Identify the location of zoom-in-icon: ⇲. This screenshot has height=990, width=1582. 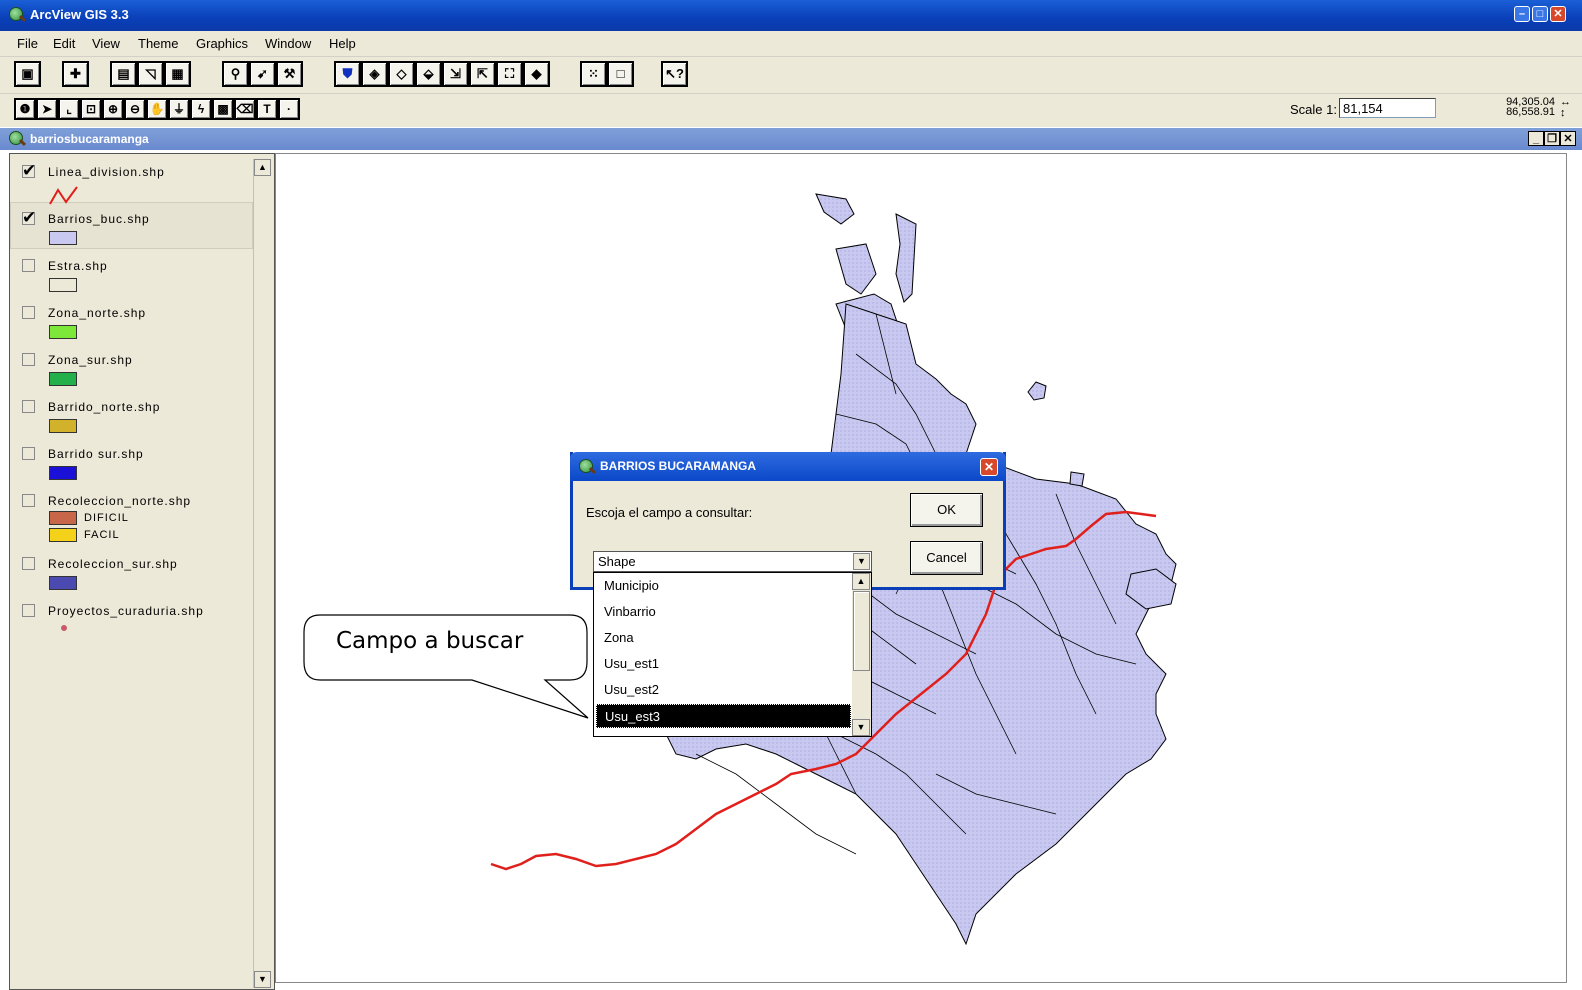
(455, 74).